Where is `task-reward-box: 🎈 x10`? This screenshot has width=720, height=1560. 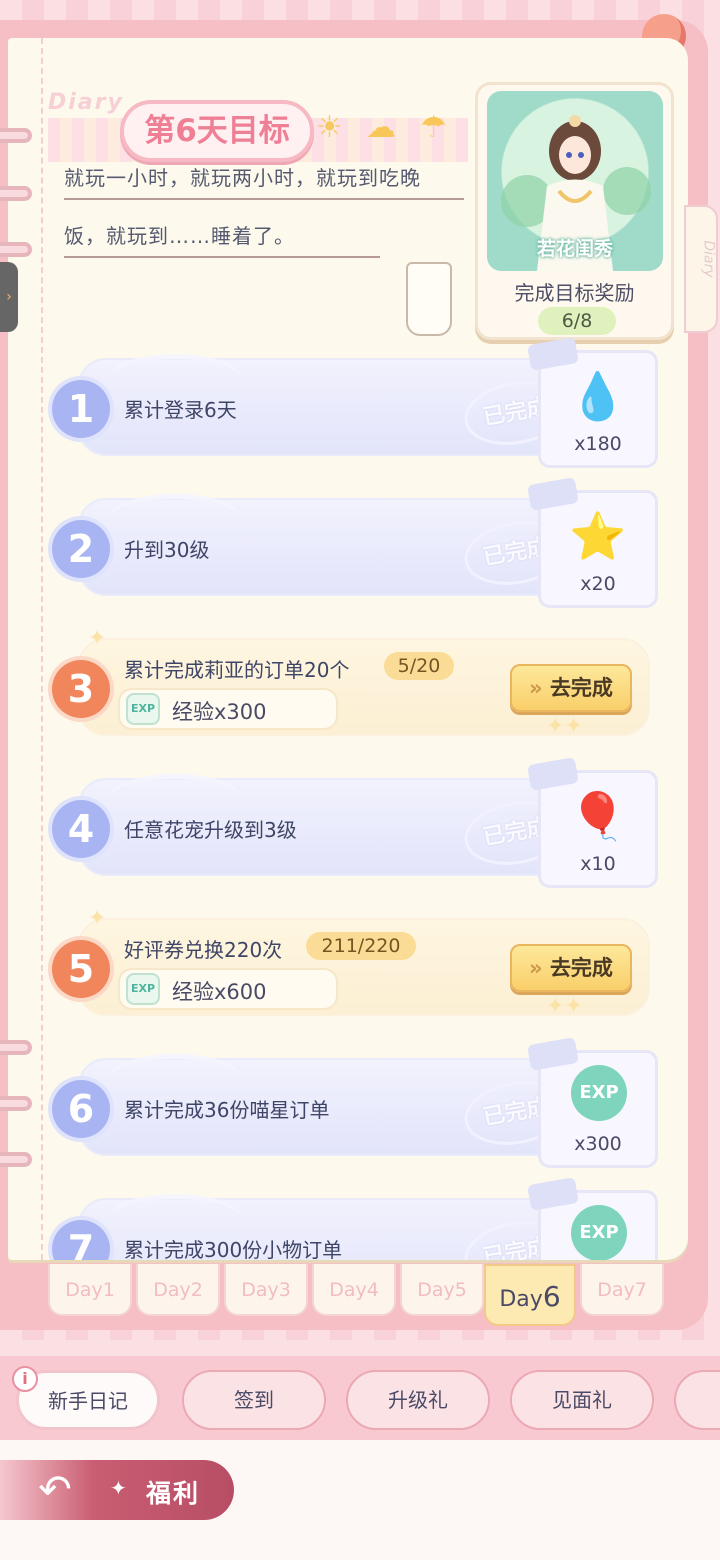
task-reward-box: 🎈 x10 is located at coordinates (592, 822).